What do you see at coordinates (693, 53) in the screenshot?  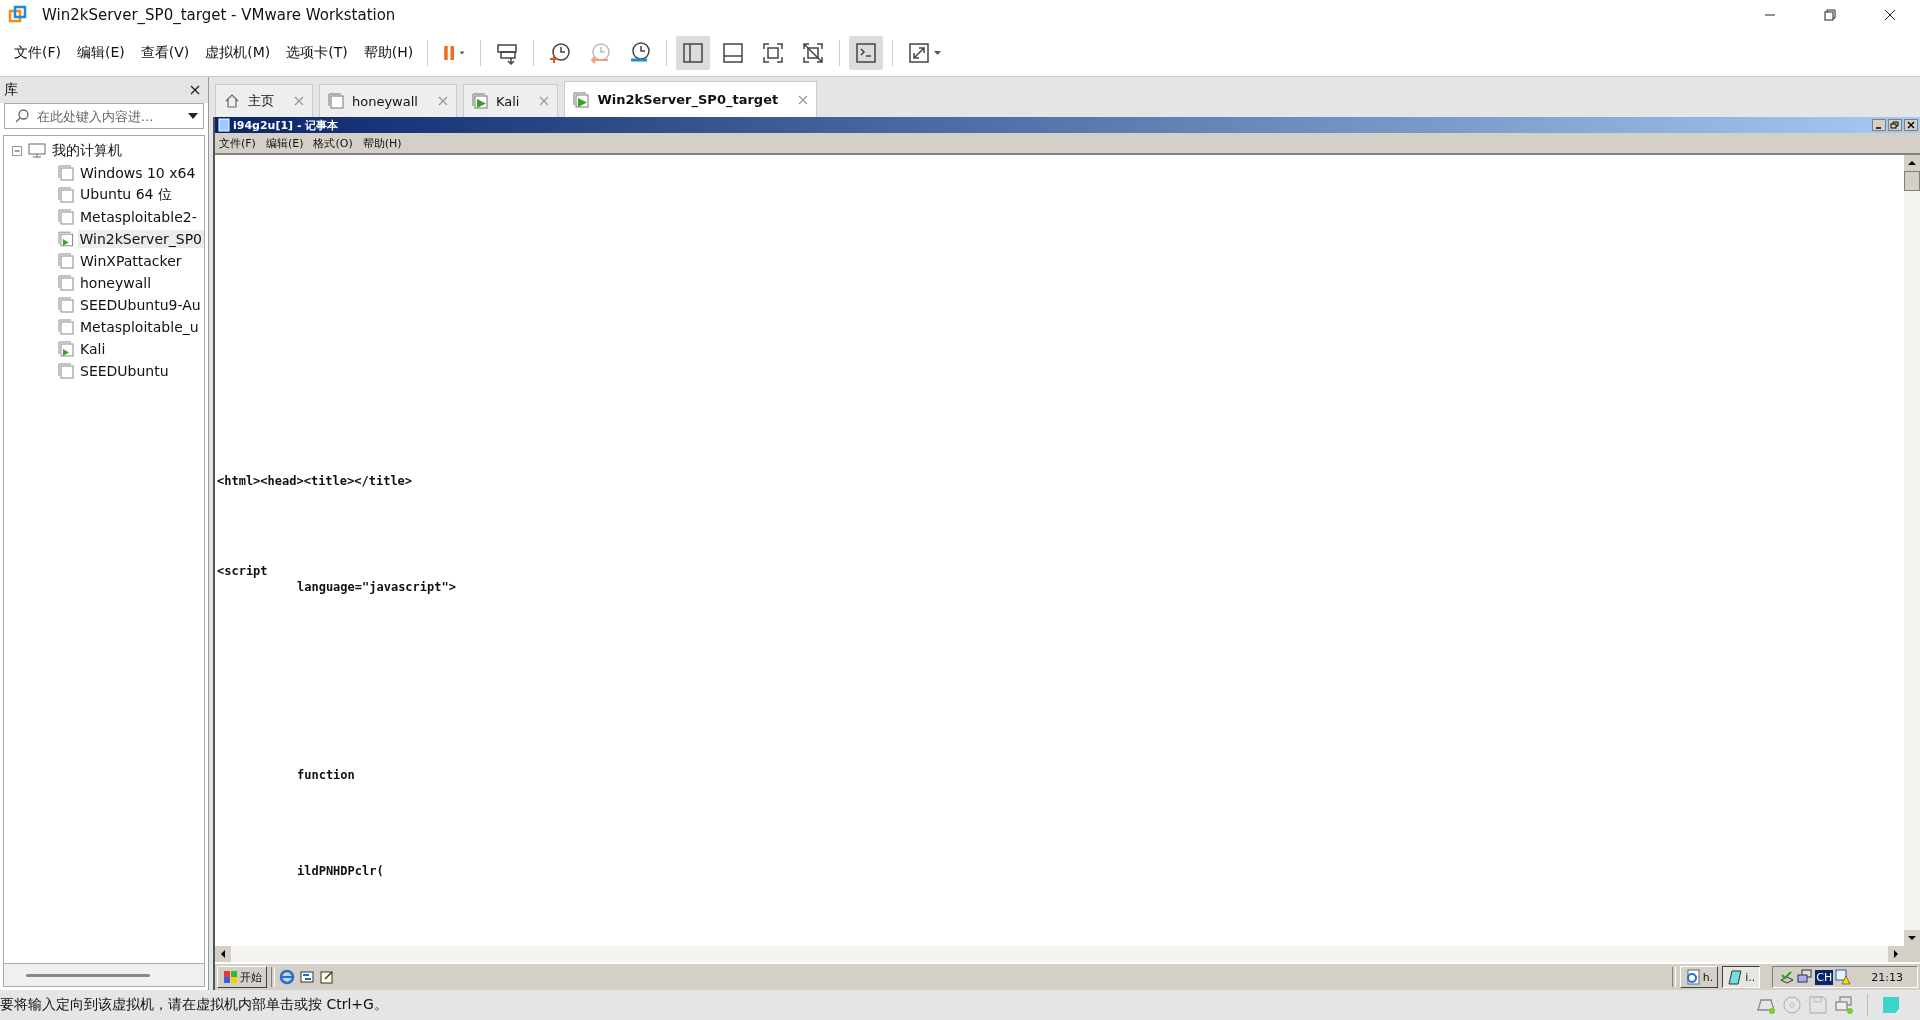 I see `sidebar-layout-icon` at bounding box center [693, 53].